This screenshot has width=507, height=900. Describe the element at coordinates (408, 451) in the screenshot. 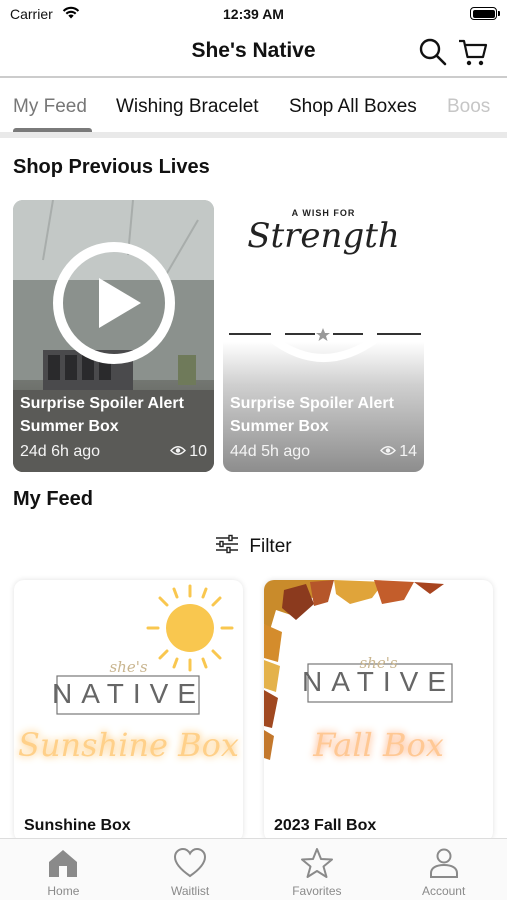

I see `view-count: 14` at that location.